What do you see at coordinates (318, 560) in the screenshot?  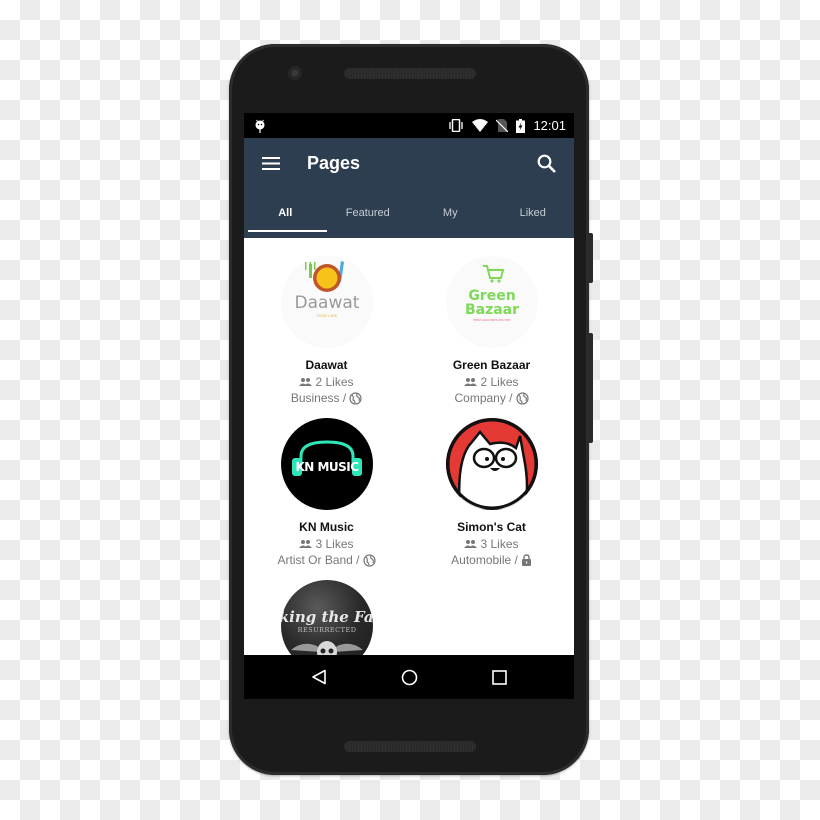 I see `category-label: Artist Or Band /` at bounding box center [318, 560].